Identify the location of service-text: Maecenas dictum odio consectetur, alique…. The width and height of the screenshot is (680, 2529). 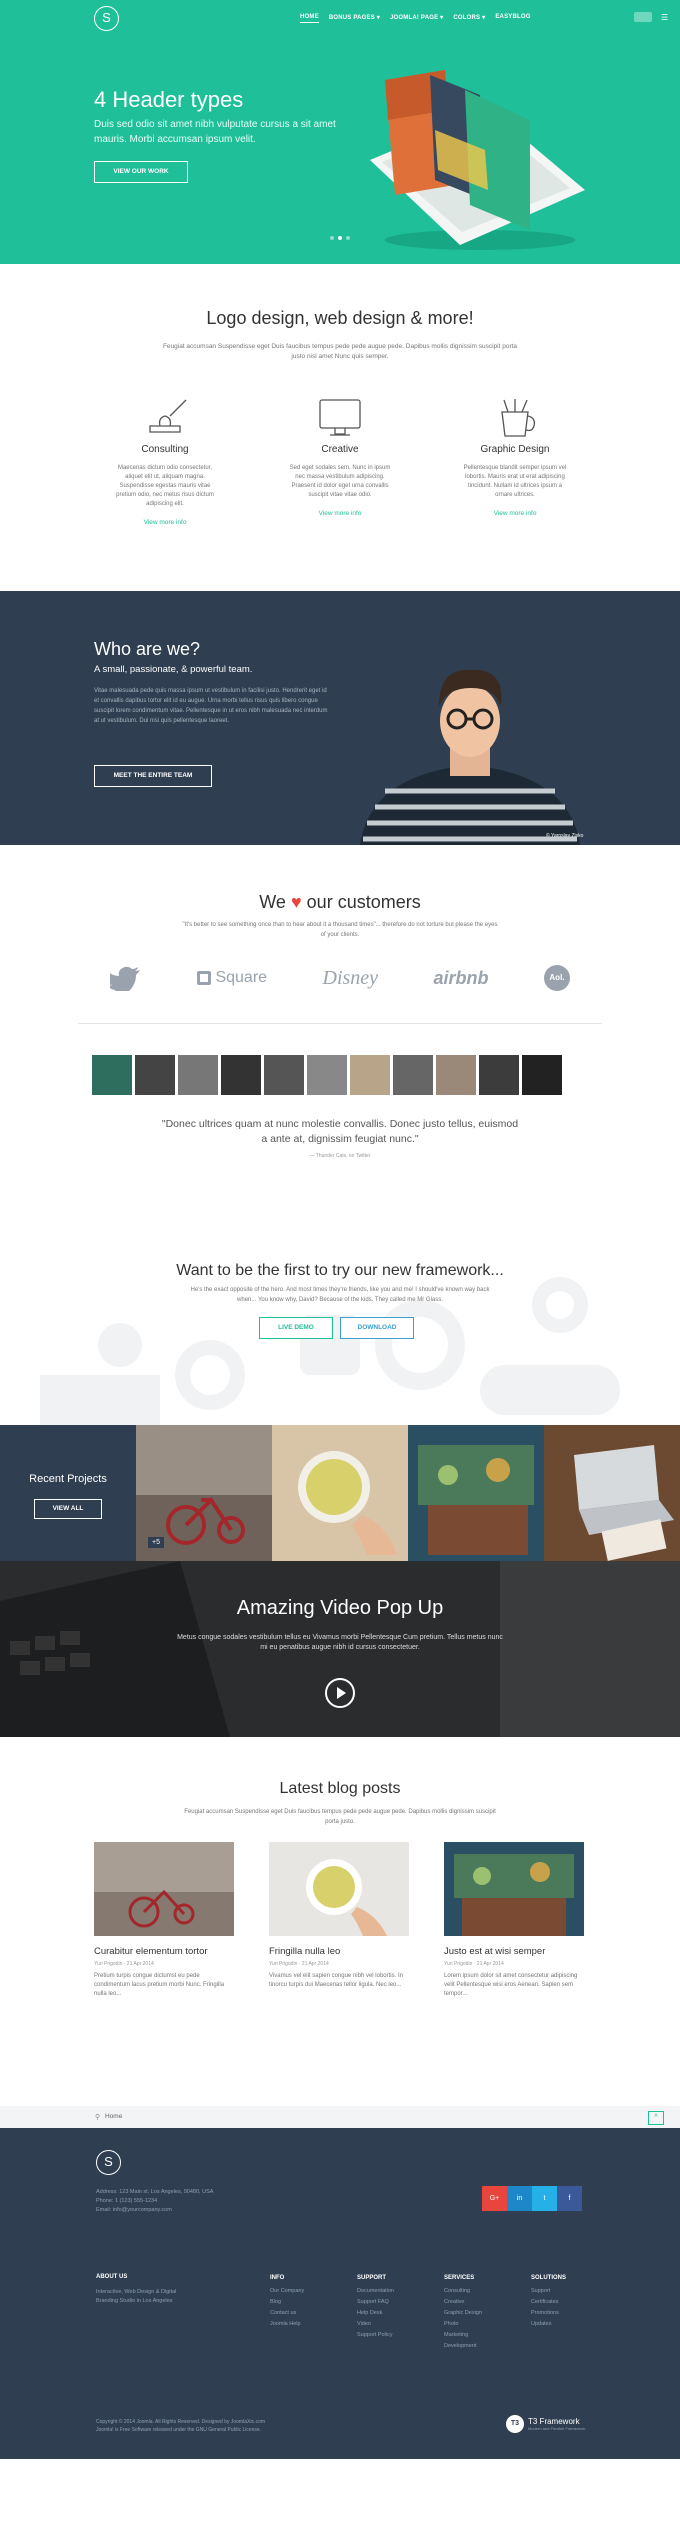
(165, 486).